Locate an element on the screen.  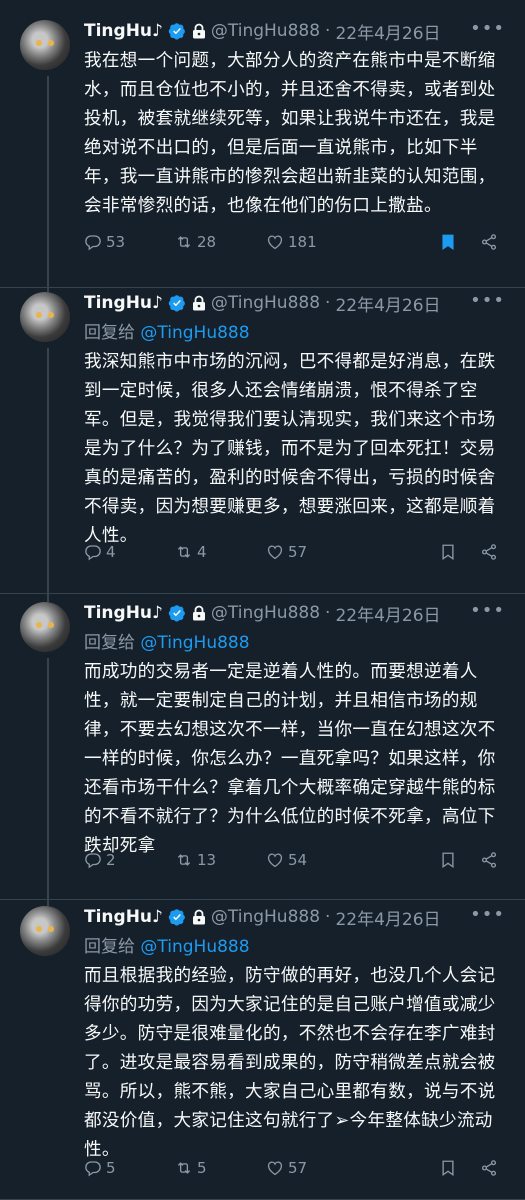
reply-button: 4 is located at coordinates (100, 552).